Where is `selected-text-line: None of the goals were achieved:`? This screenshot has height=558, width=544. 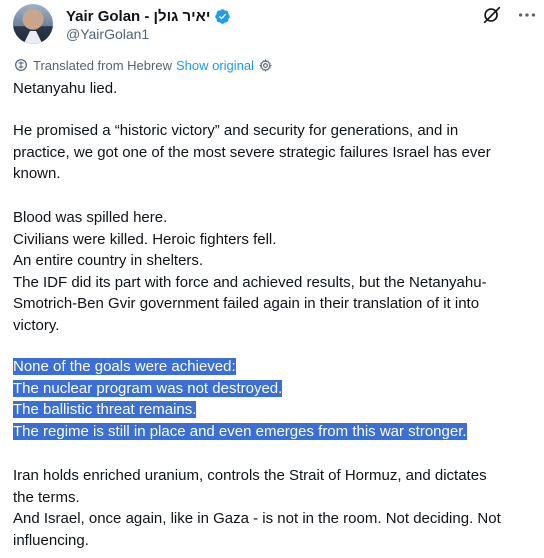 selected-text-line: None of the goals were achieved: is located at coordinates (275, 367).